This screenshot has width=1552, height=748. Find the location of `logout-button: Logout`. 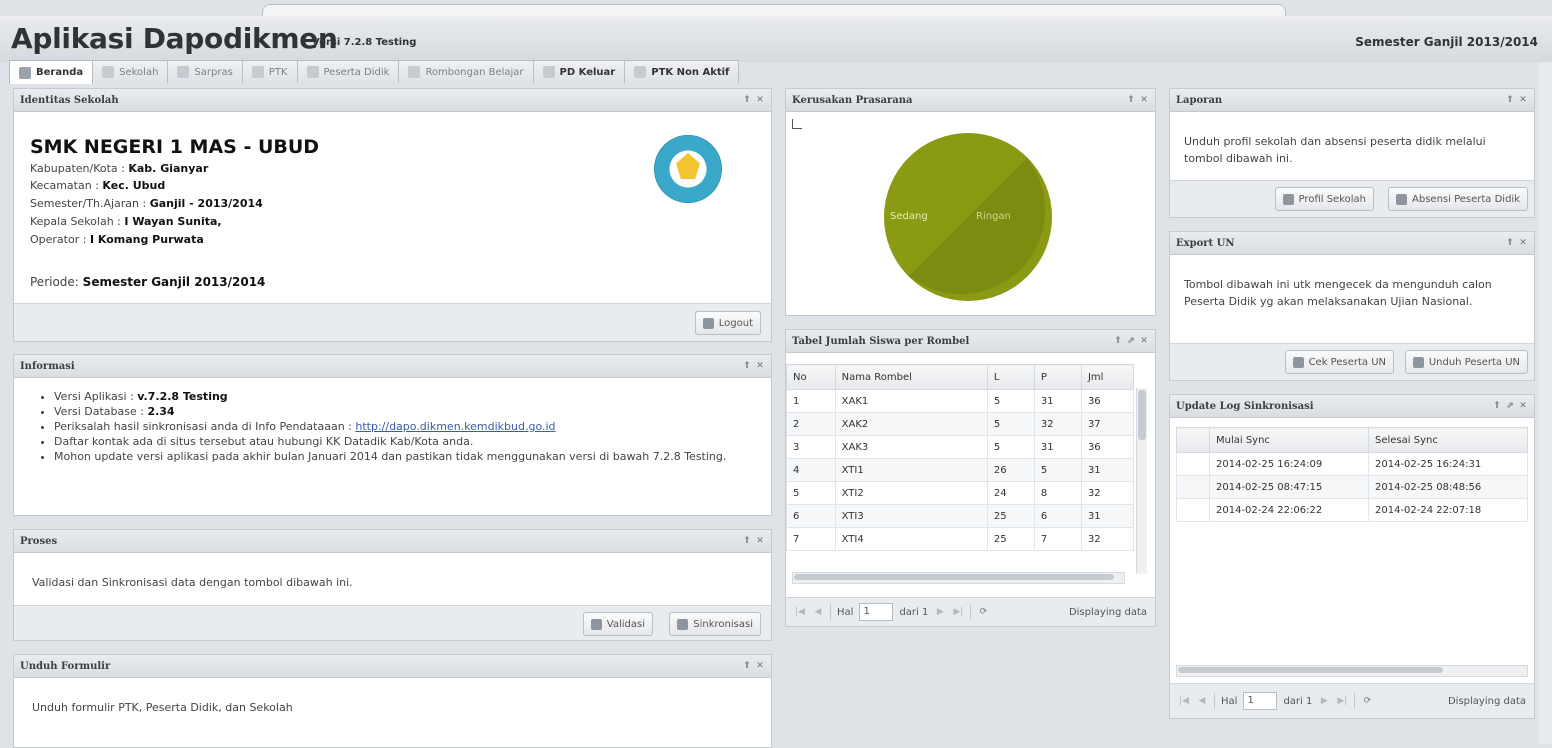

logout-button: Logout is located at coordinates (727, 323).